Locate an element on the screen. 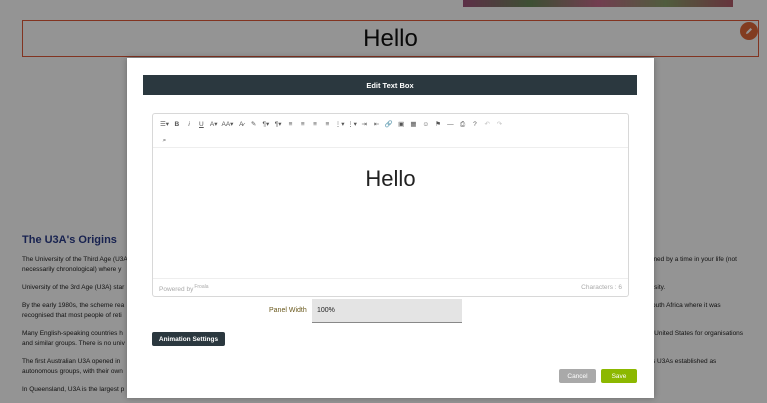 The image size is (767, 403). italic-icon: i is located at coordinates (189, 125).